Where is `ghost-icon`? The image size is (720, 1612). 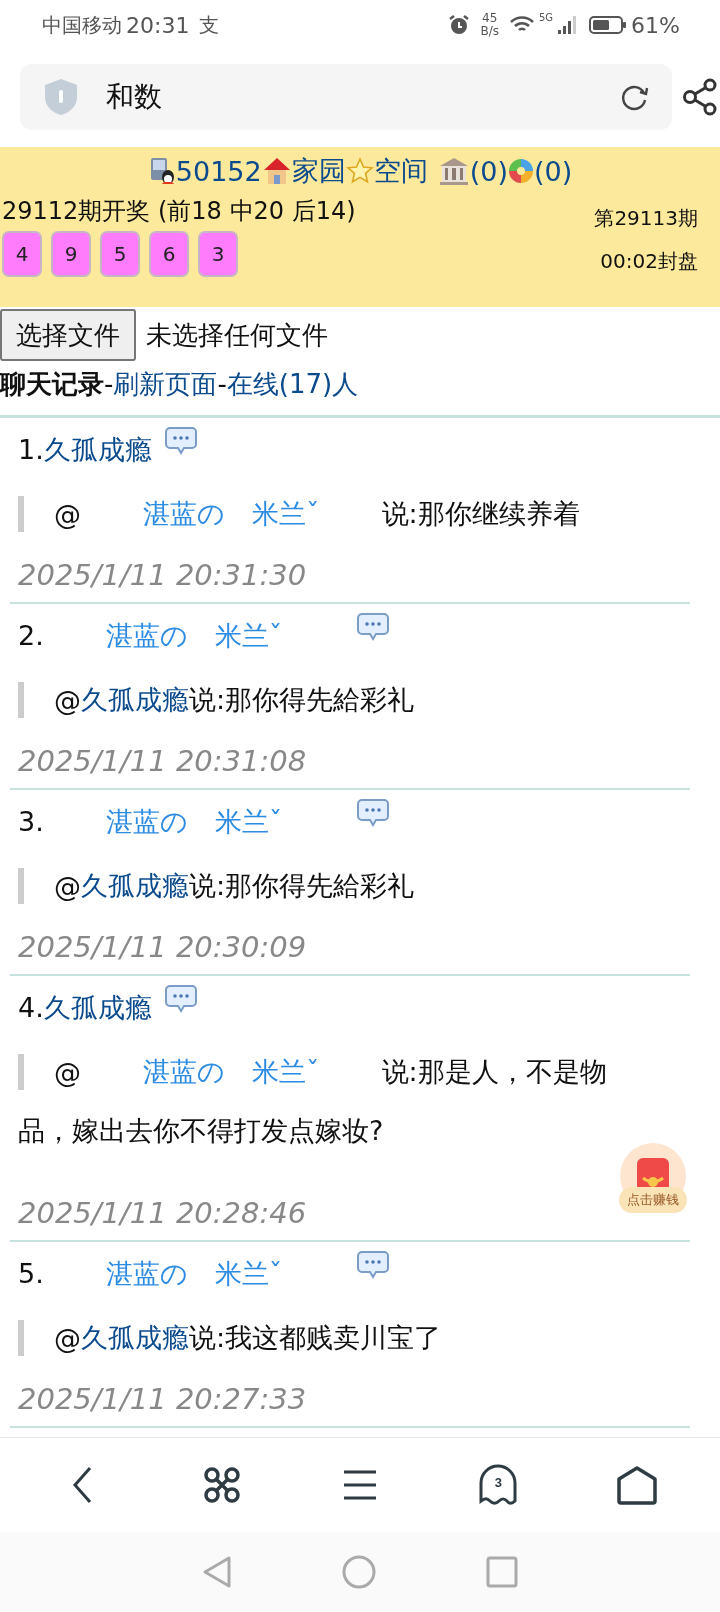 ghost-icon is located at coordinates (498, 1485).